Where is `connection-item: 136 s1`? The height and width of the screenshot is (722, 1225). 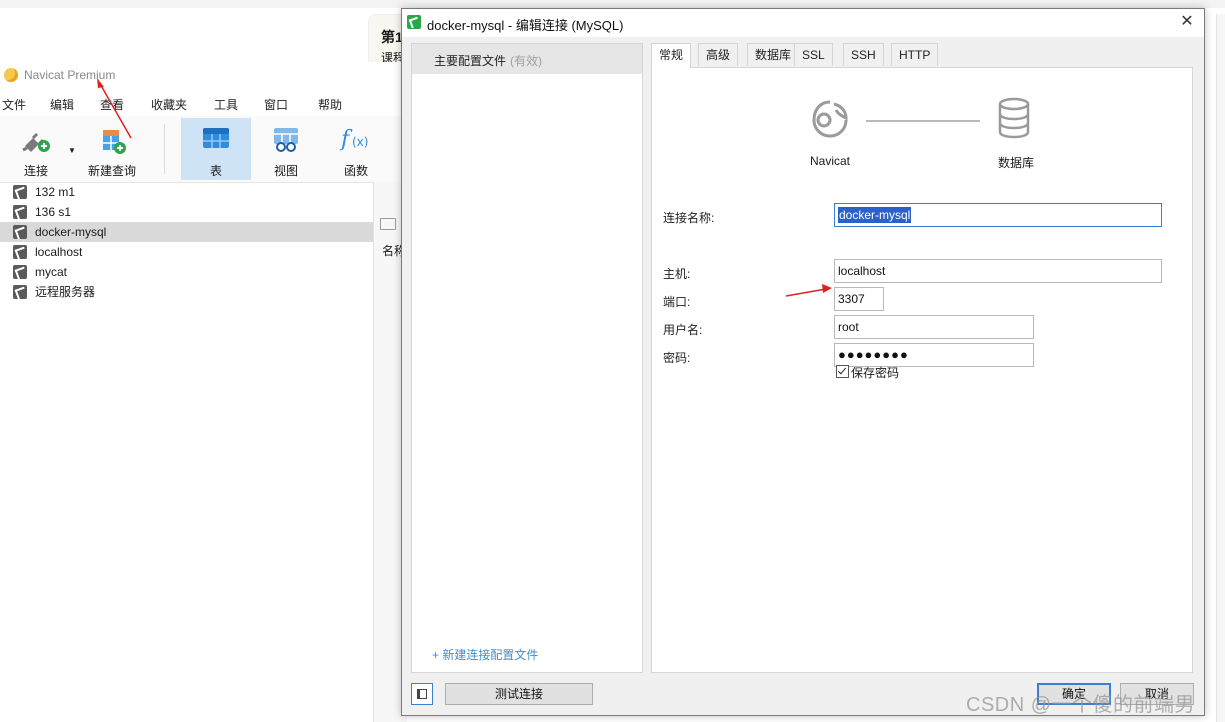 connection-item: 136 s1 is located at coordinates (186, 212).